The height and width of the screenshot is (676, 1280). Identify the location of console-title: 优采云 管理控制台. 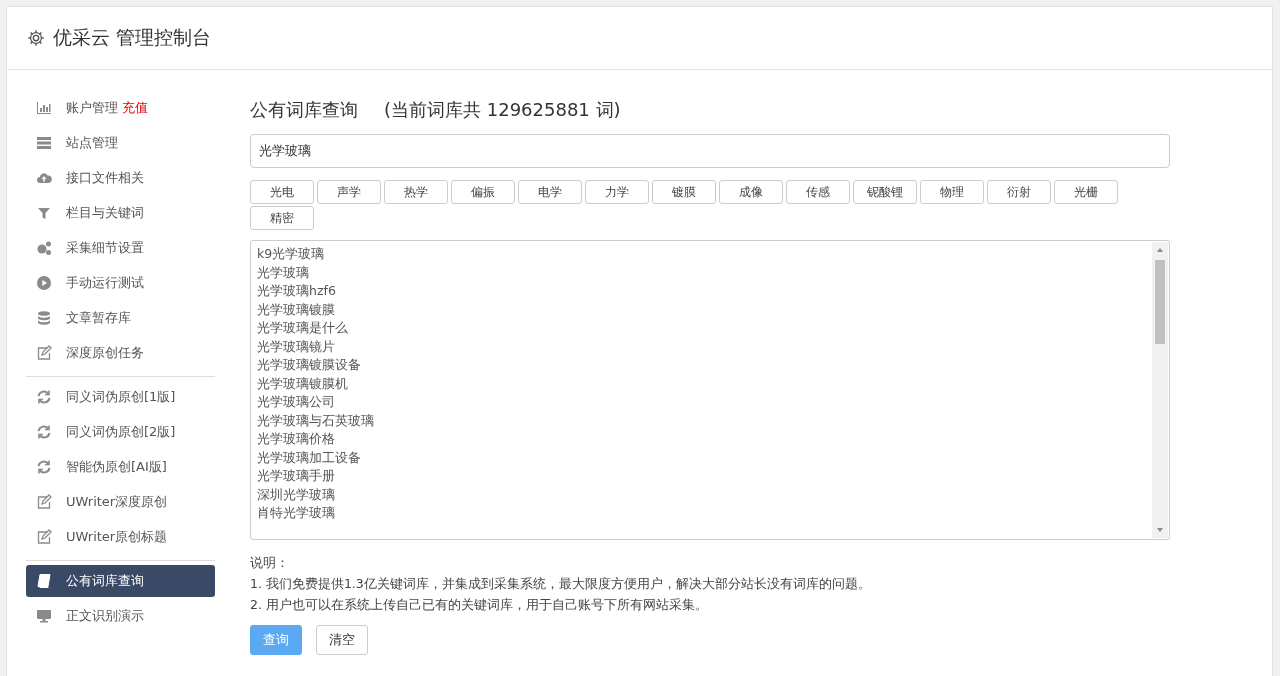
(132, 37).